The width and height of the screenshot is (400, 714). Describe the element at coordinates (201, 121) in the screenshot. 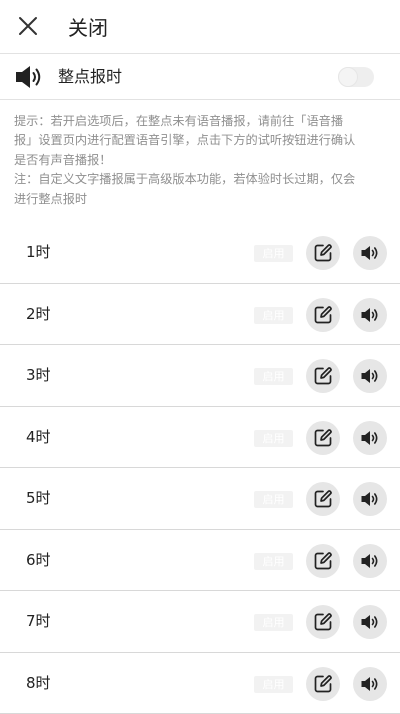

I see `note-line: 提示：若开启选项后，在整点未有语音播报，请前往「语音播` at that location.